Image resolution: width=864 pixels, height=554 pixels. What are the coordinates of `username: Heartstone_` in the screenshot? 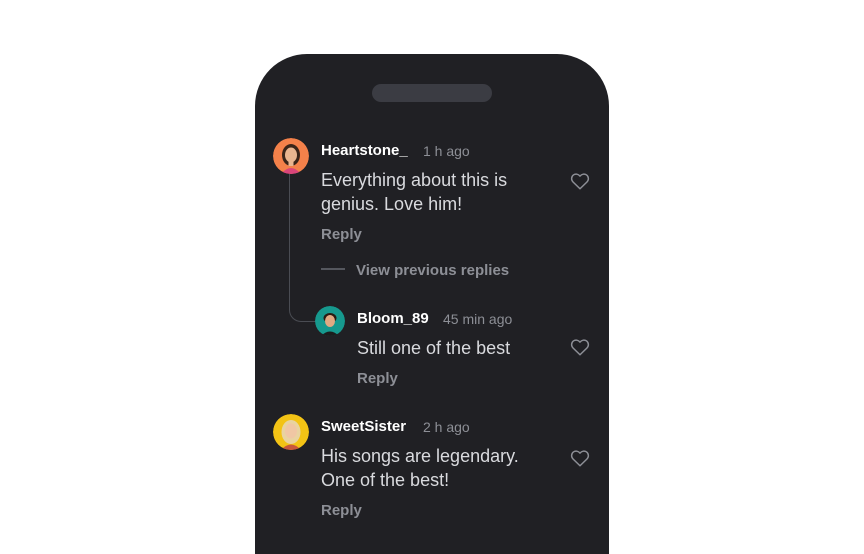 It's located at (364, 150).